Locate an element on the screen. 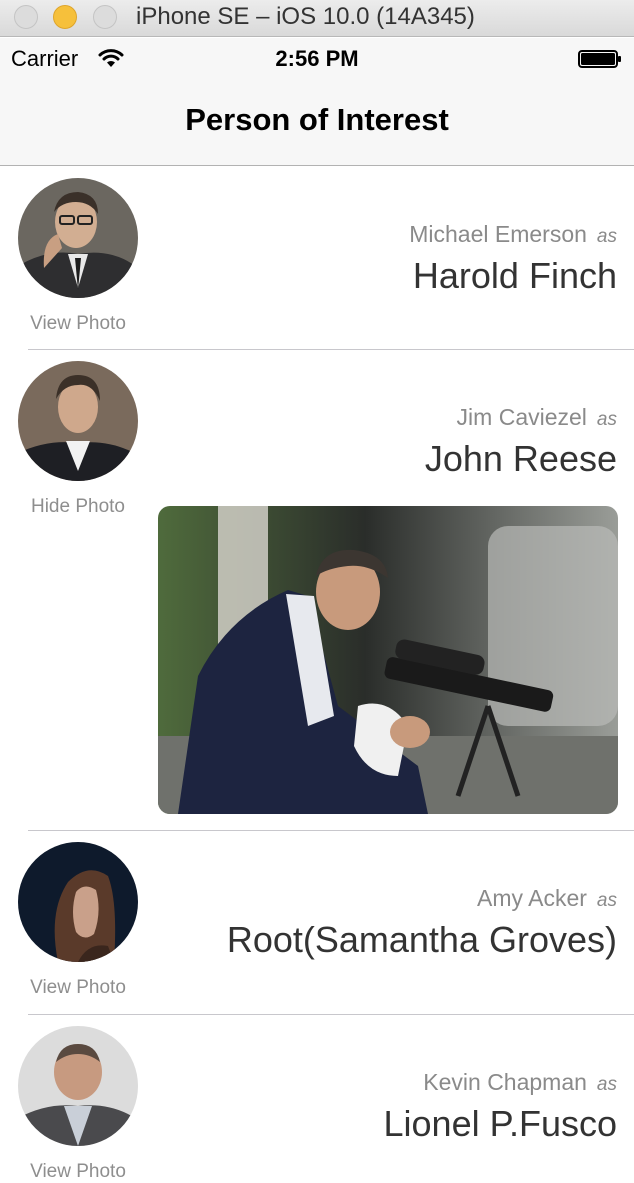 Image resolution: width=634 pixels, height=1183 pixels. simulator-title: iPhone SE – iOS 10.0 (14A345) is located at coordinates (305, 16).